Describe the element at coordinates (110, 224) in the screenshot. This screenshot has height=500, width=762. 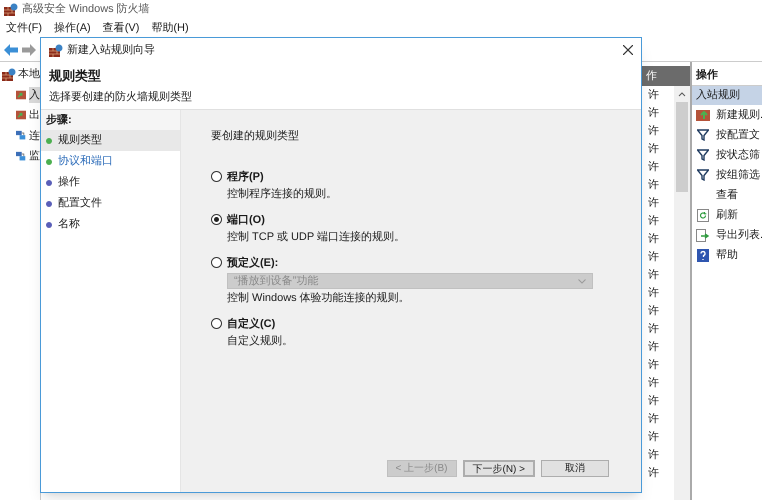
I see `step-item: 名称` at that location.